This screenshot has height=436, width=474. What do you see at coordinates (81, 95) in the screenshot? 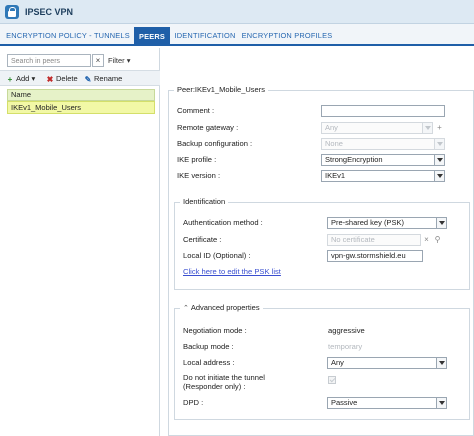
I see `grid-header-name: Name` at bounding box center [81, 95].